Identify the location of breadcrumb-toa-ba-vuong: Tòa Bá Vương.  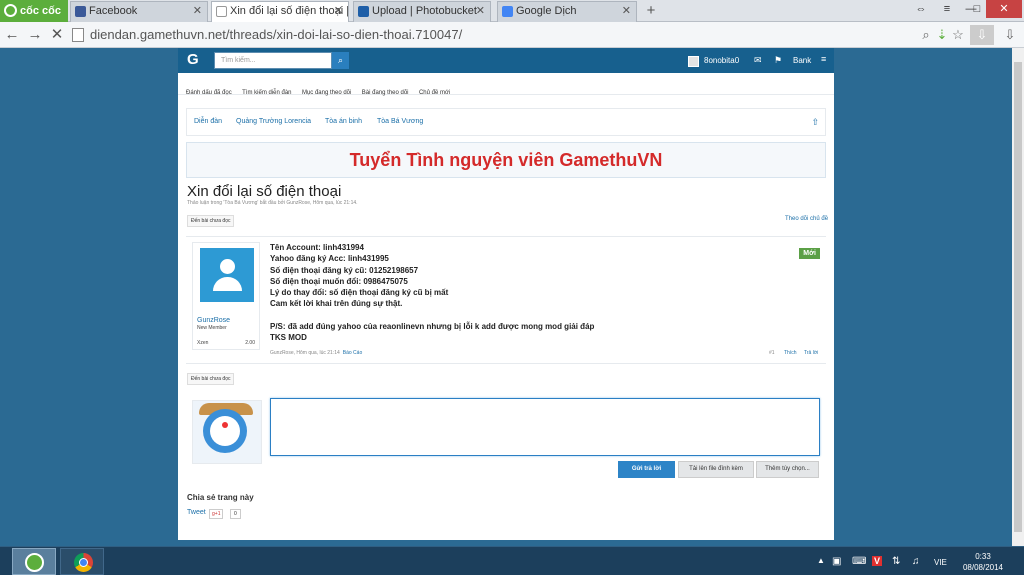
(400, 121).